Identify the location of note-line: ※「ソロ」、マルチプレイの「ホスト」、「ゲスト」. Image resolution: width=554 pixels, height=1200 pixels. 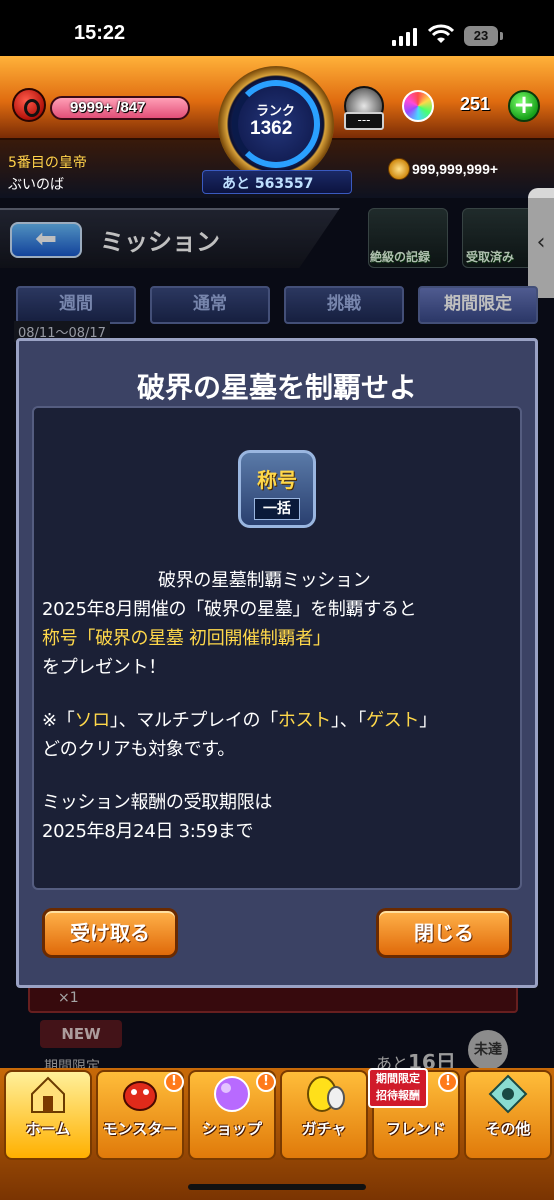
(239, 719).